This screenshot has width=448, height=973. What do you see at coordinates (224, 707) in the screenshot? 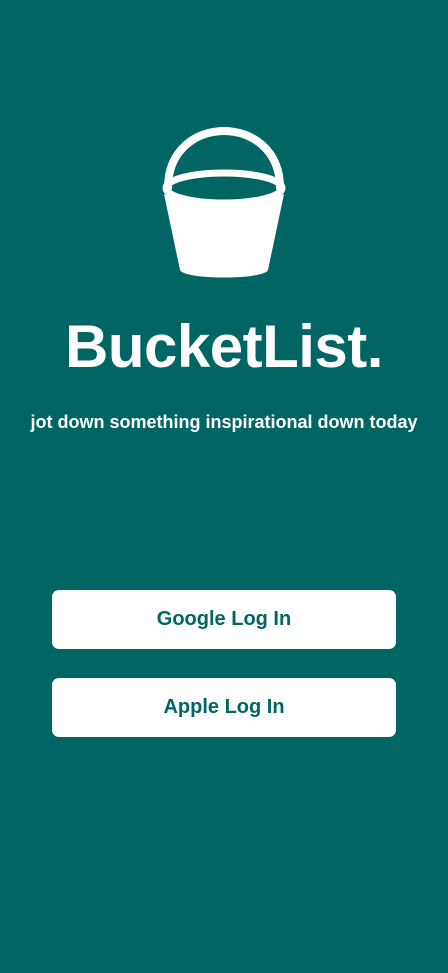
I see `apple-login-button: Apple Log In` at bounding box center [224, 707].